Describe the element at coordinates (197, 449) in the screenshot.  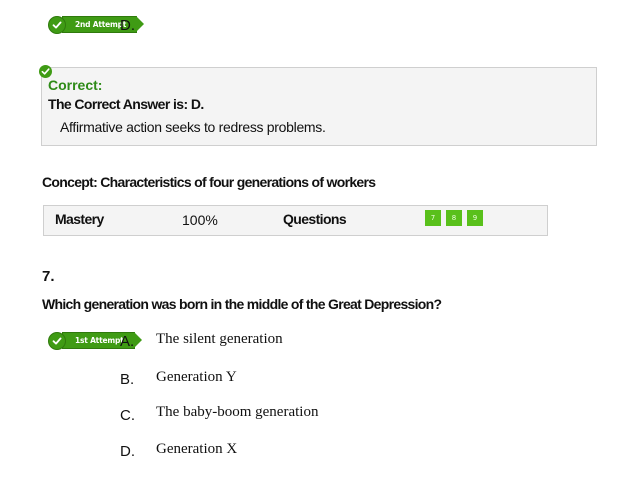
I see `option-text-d: Generation X` at that location.